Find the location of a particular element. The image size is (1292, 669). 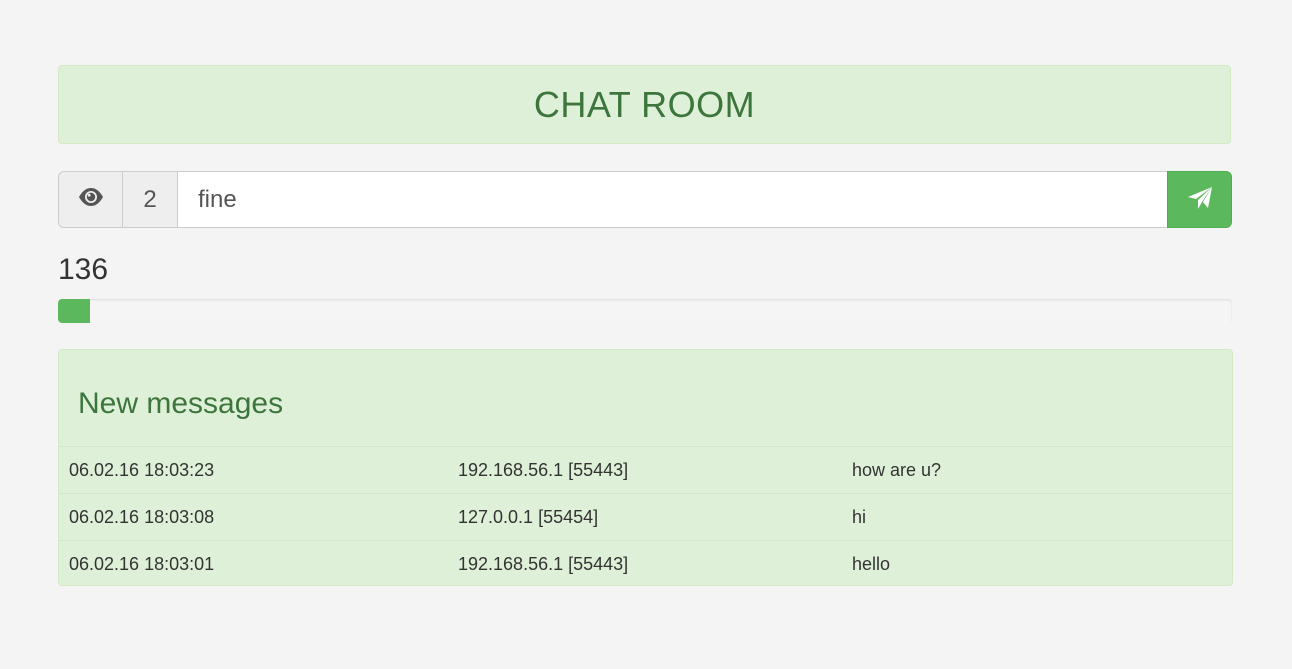

message-text: how are u? is located at coordinates (897, 469).